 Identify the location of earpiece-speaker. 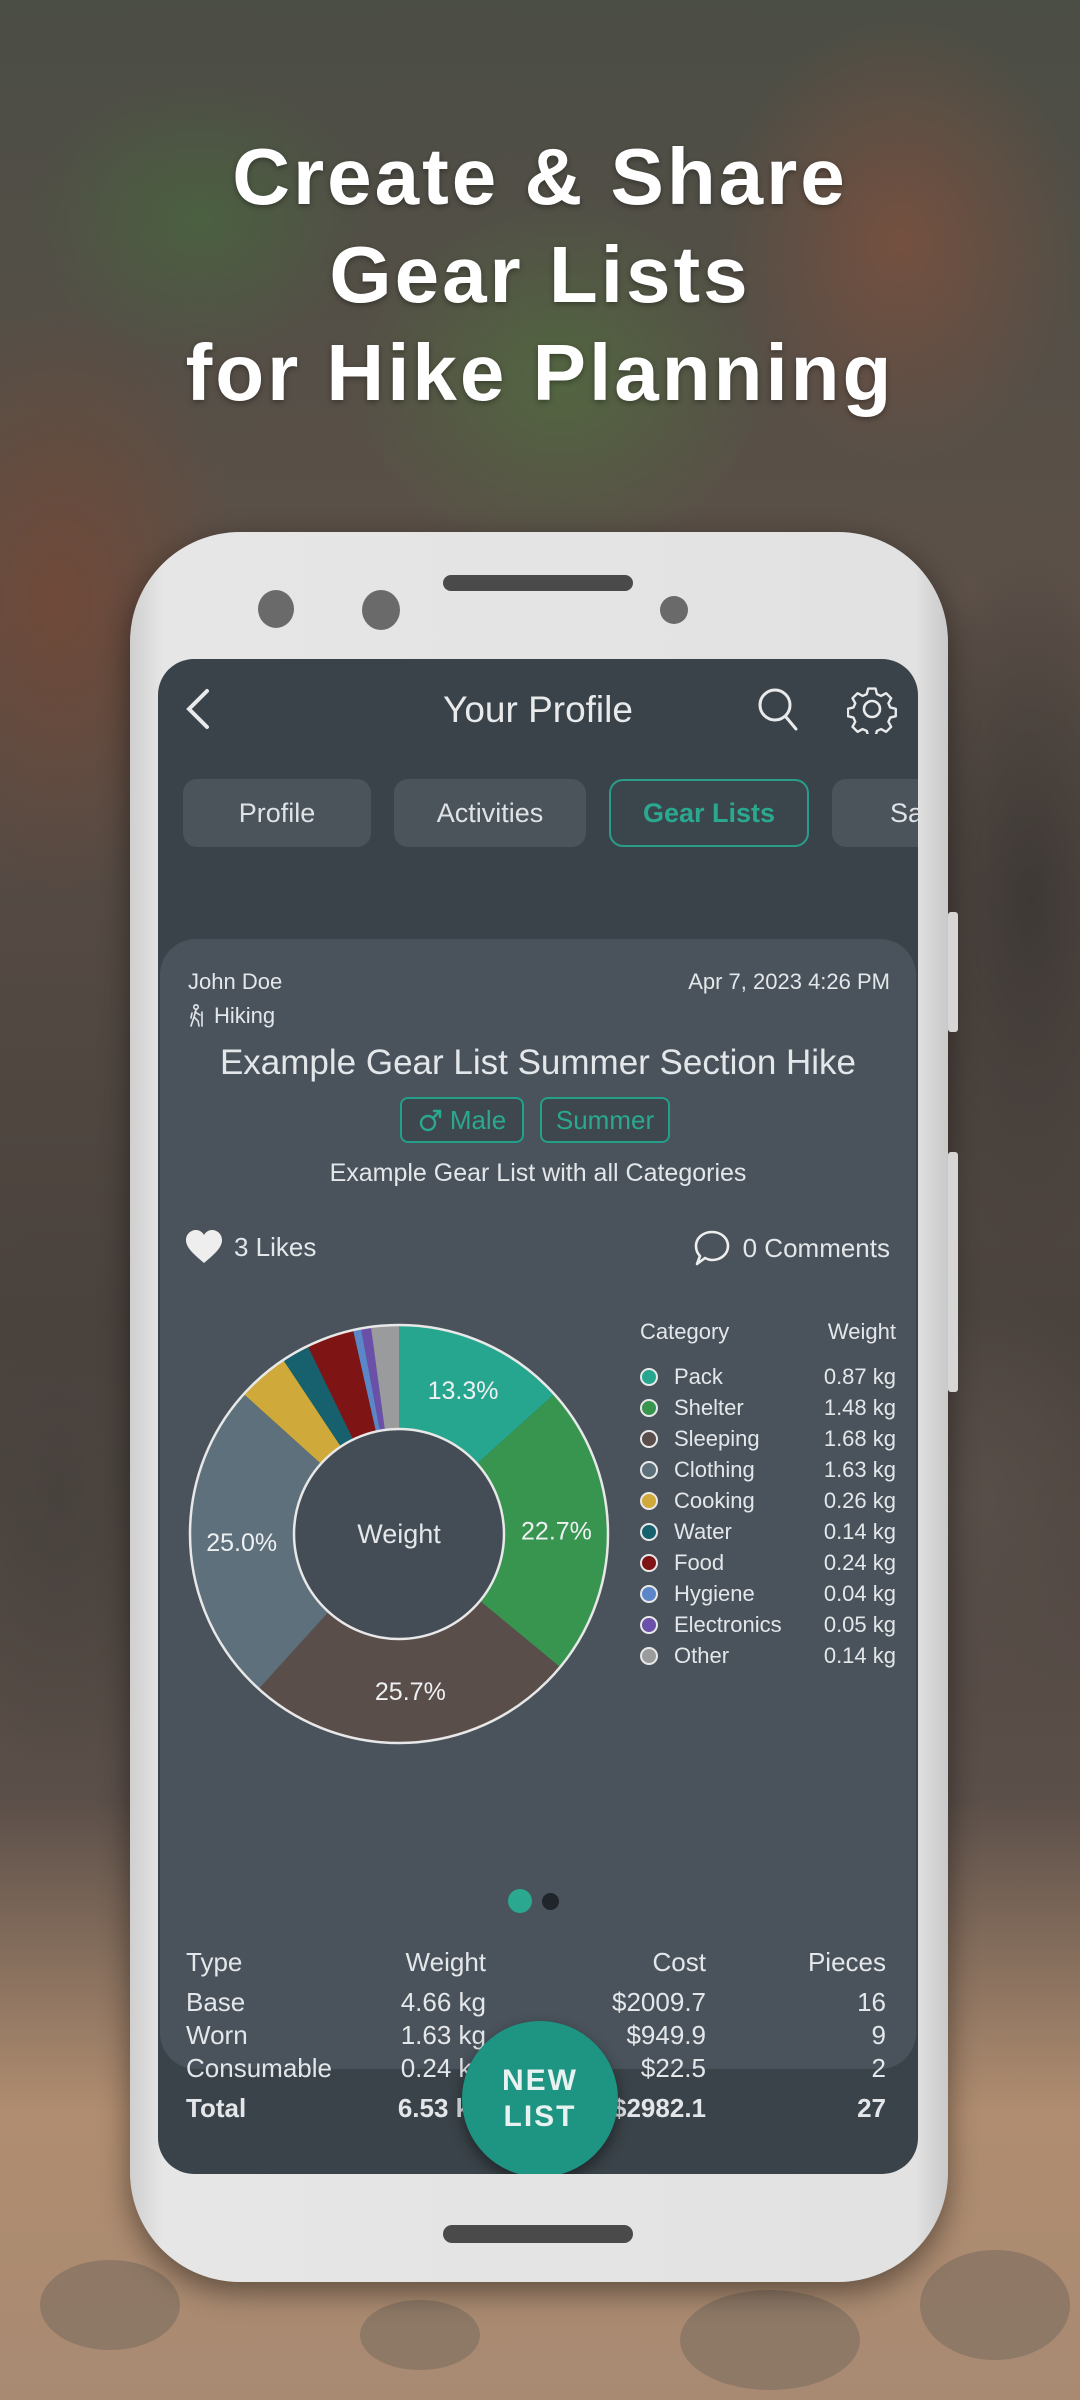
(538, 583).